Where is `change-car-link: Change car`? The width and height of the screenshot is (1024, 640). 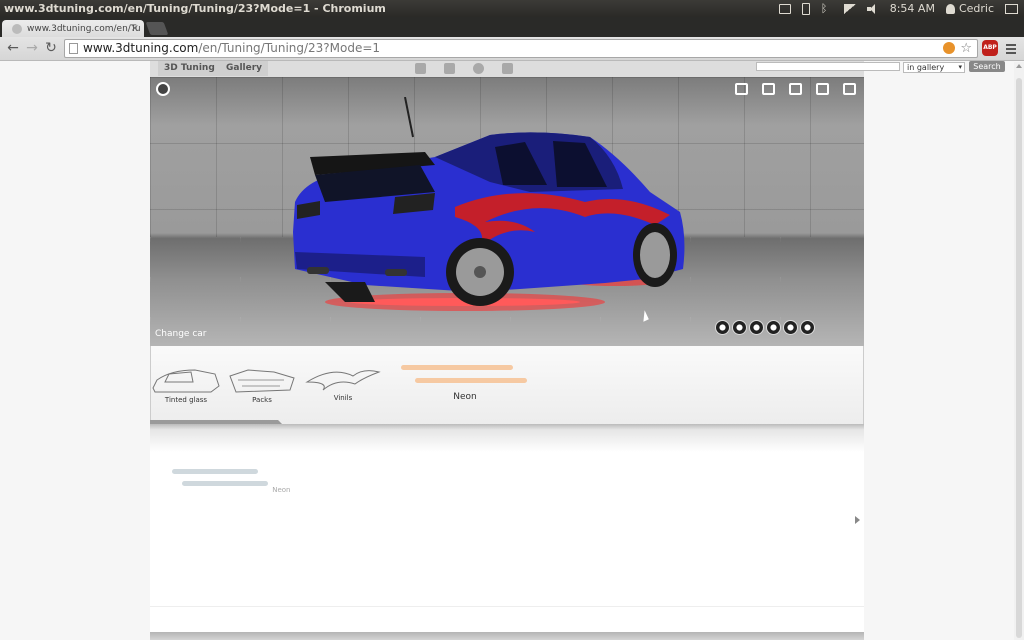 change-car-link: Change car is located at coordinates (180, 334).